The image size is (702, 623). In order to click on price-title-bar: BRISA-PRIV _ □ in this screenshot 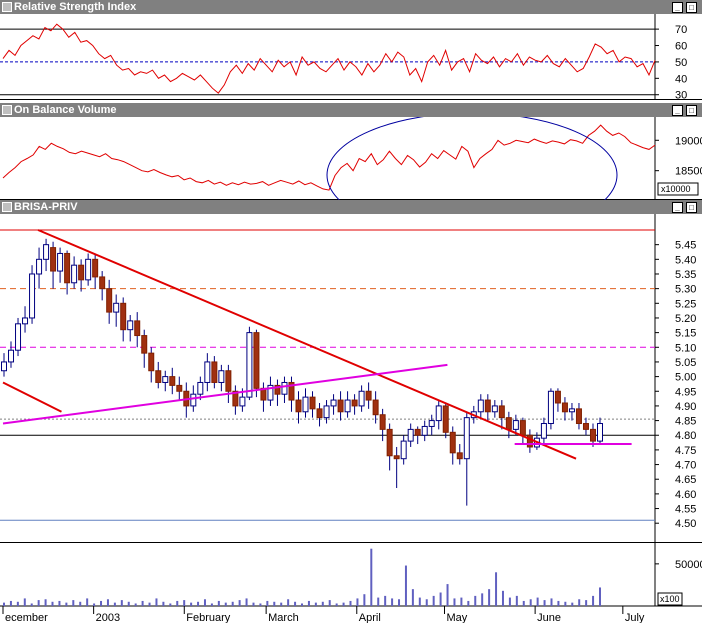, I will do `click(351, 207)`.